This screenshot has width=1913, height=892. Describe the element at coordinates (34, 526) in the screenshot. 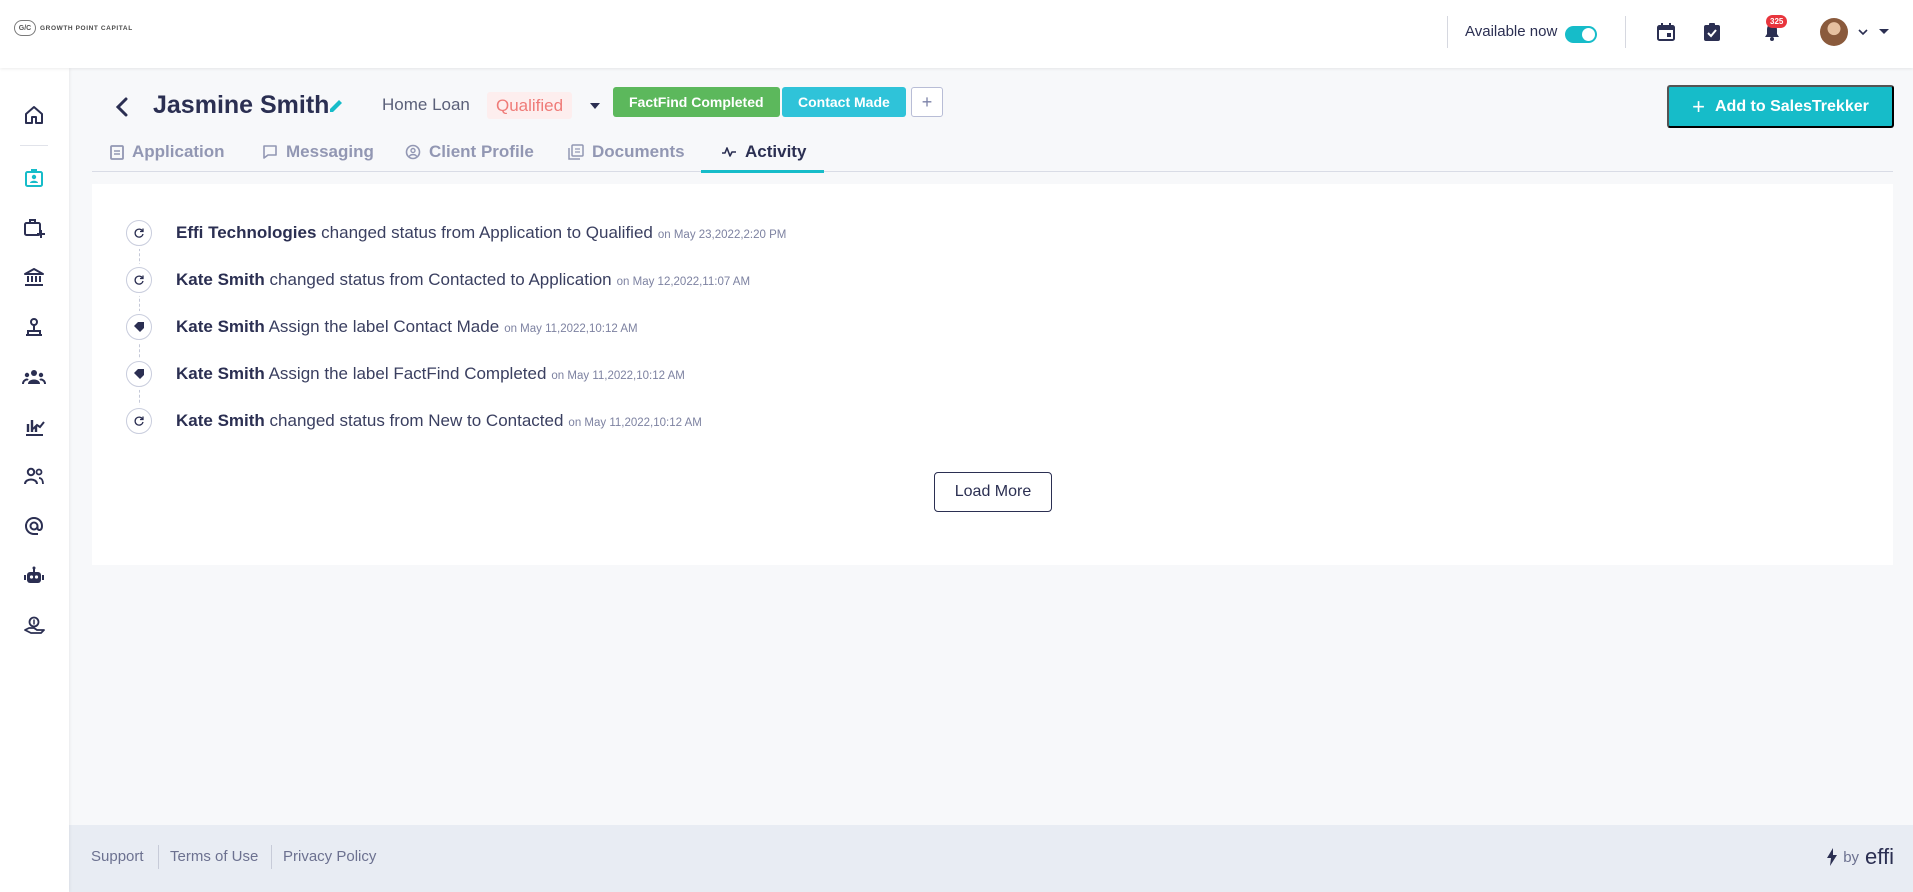

I see `at-sign-icon` at that location.